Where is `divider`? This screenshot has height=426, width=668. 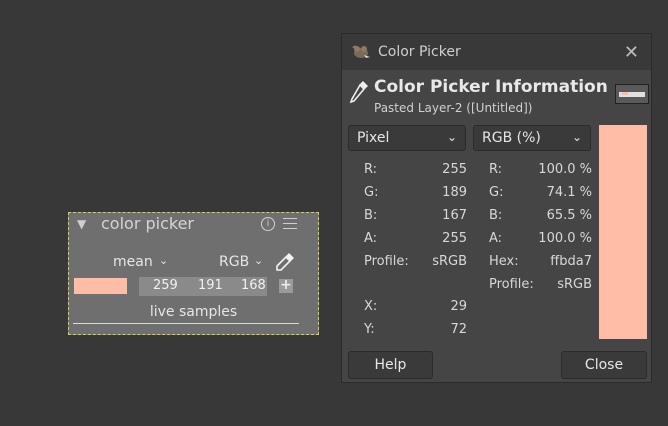 divider is located at coordinates (186, 323).